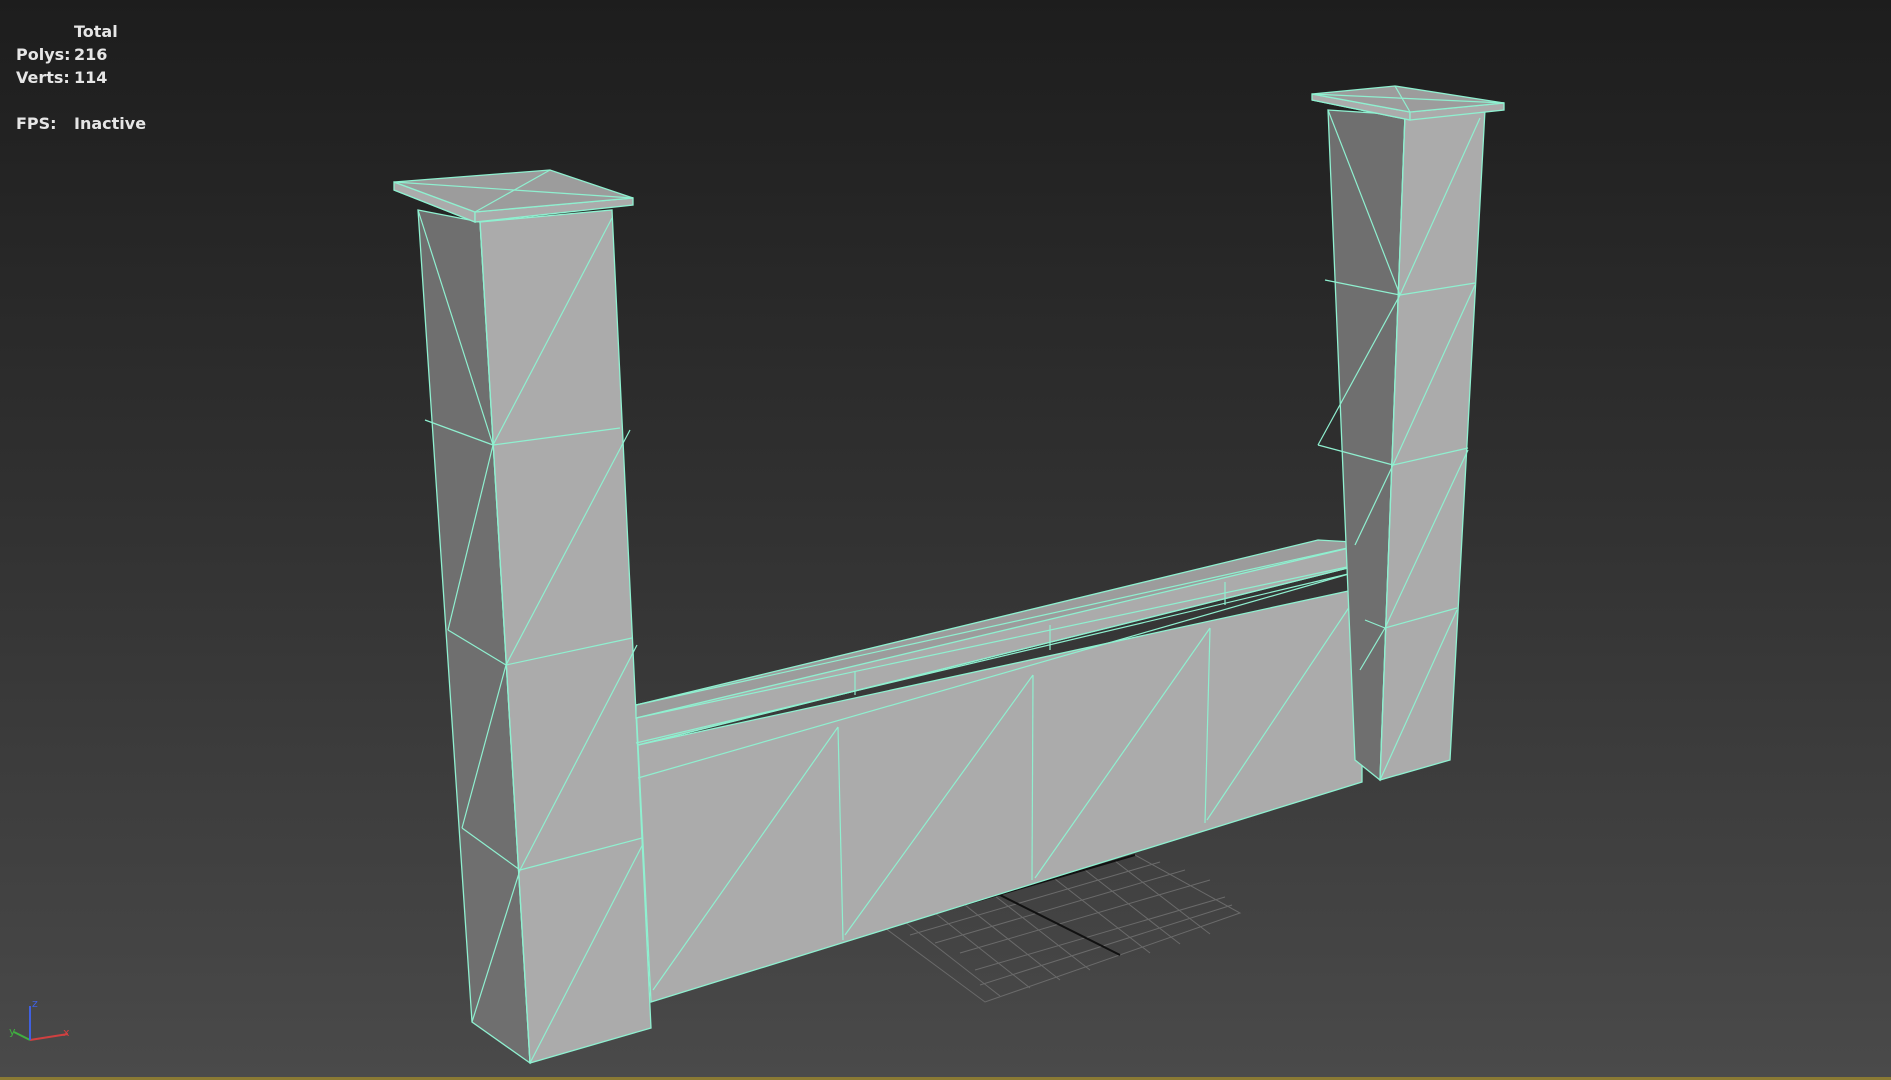  I want to click on left-pillar, so click(522, 617).